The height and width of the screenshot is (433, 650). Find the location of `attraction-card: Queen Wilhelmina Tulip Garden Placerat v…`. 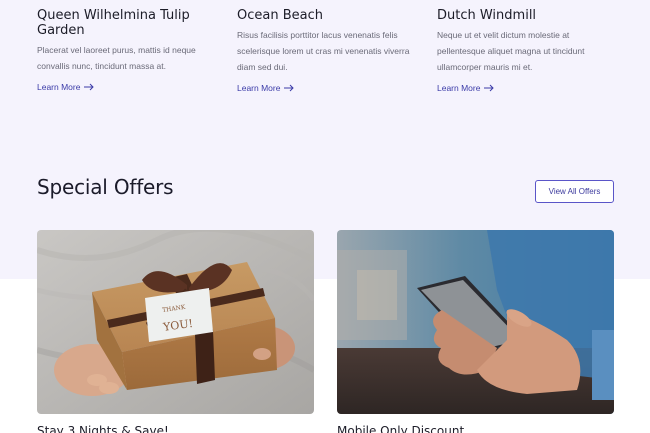

attraction-card: Queen Wilhelmina Tulip Garden Placerat v… is located at coordinates (127, 41).